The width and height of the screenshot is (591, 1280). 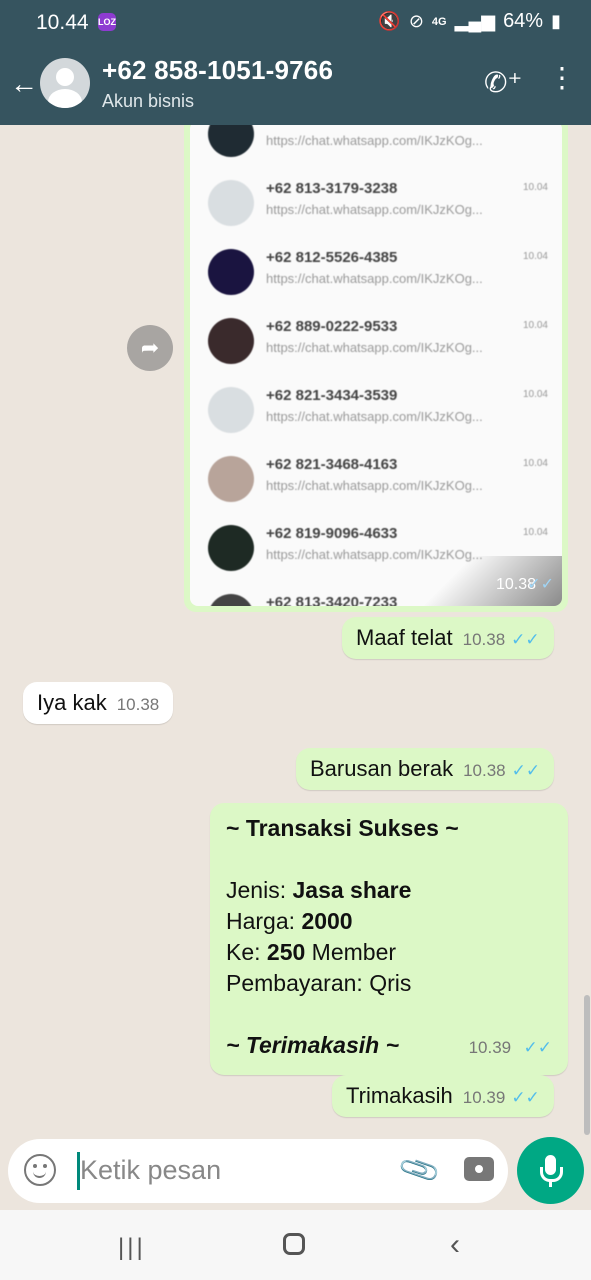 What do you see at coordinates (319, 983) in the screenshot?
I see `receipt-pembayaran: Pembayaran: Qris` at bounding box center [319, 983].